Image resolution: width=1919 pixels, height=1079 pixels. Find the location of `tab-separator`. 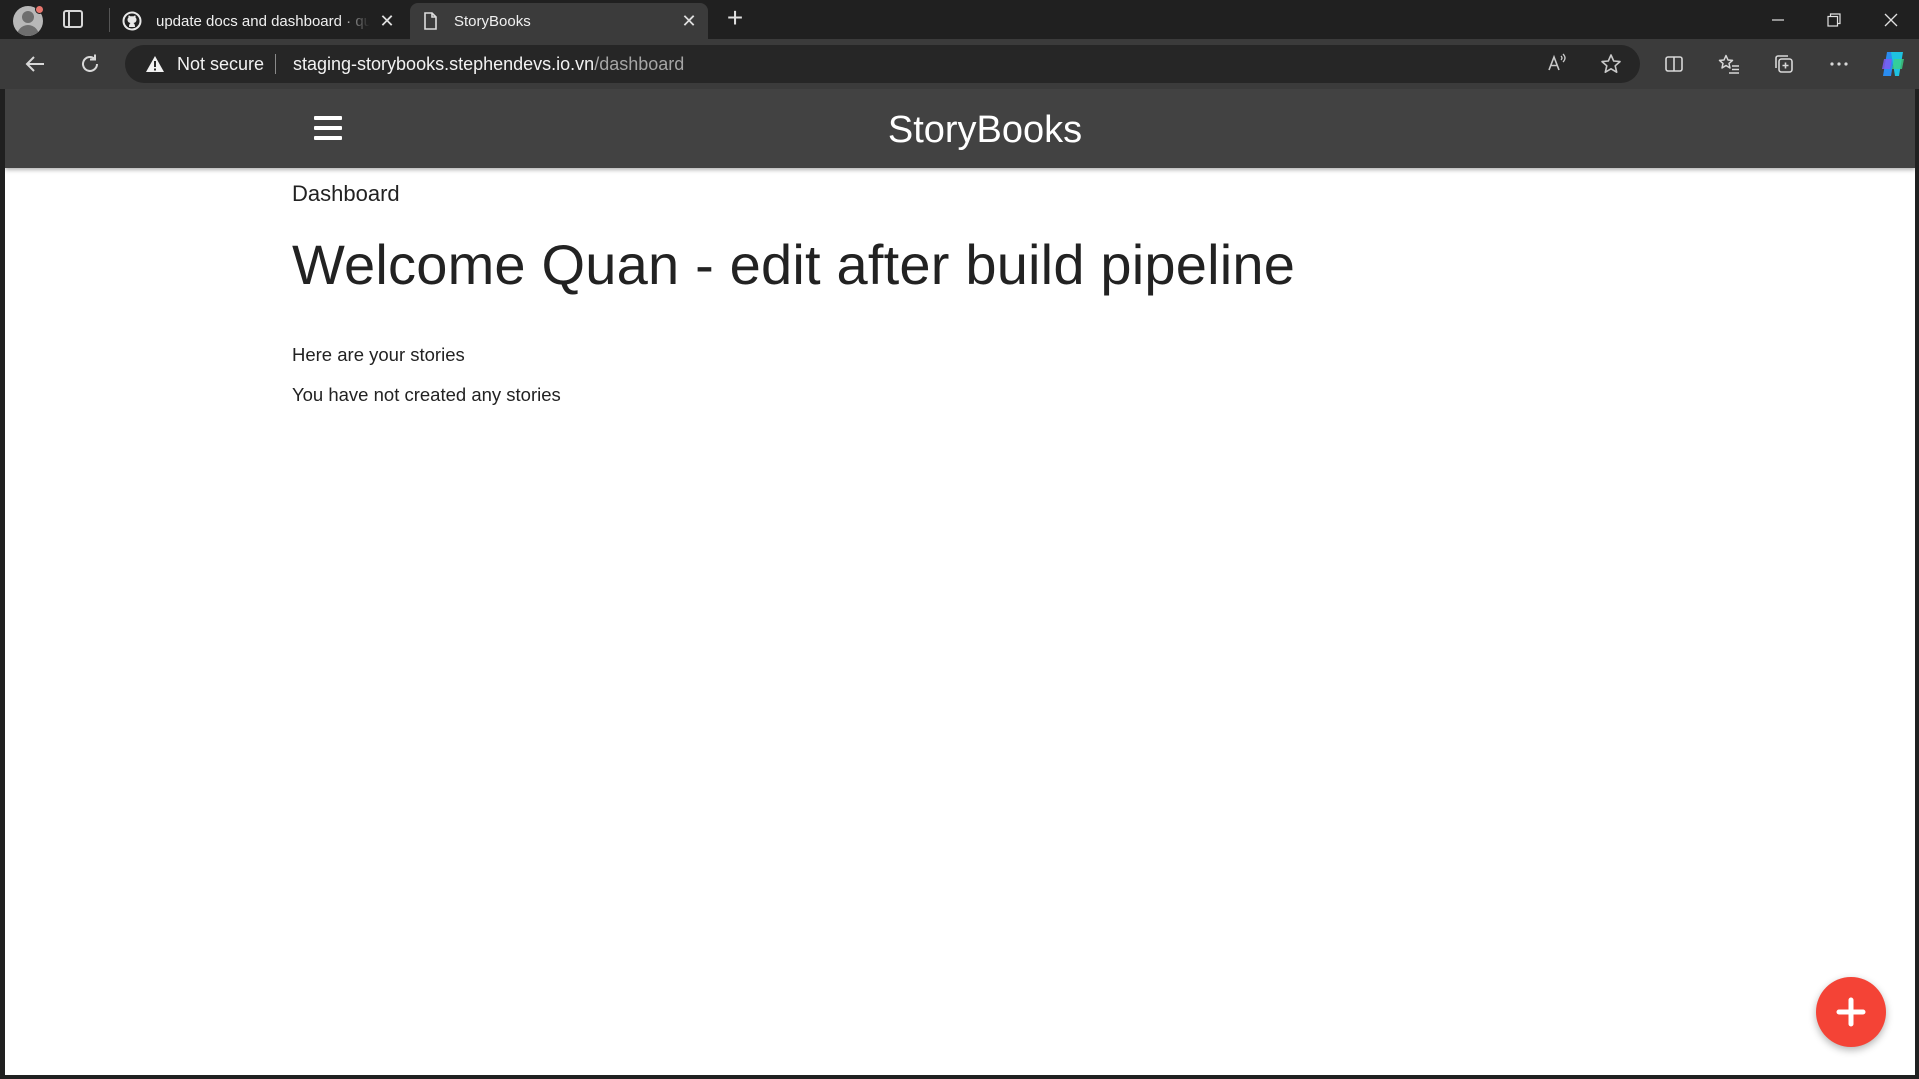

tab-separator is located at coordinates (109, 20).